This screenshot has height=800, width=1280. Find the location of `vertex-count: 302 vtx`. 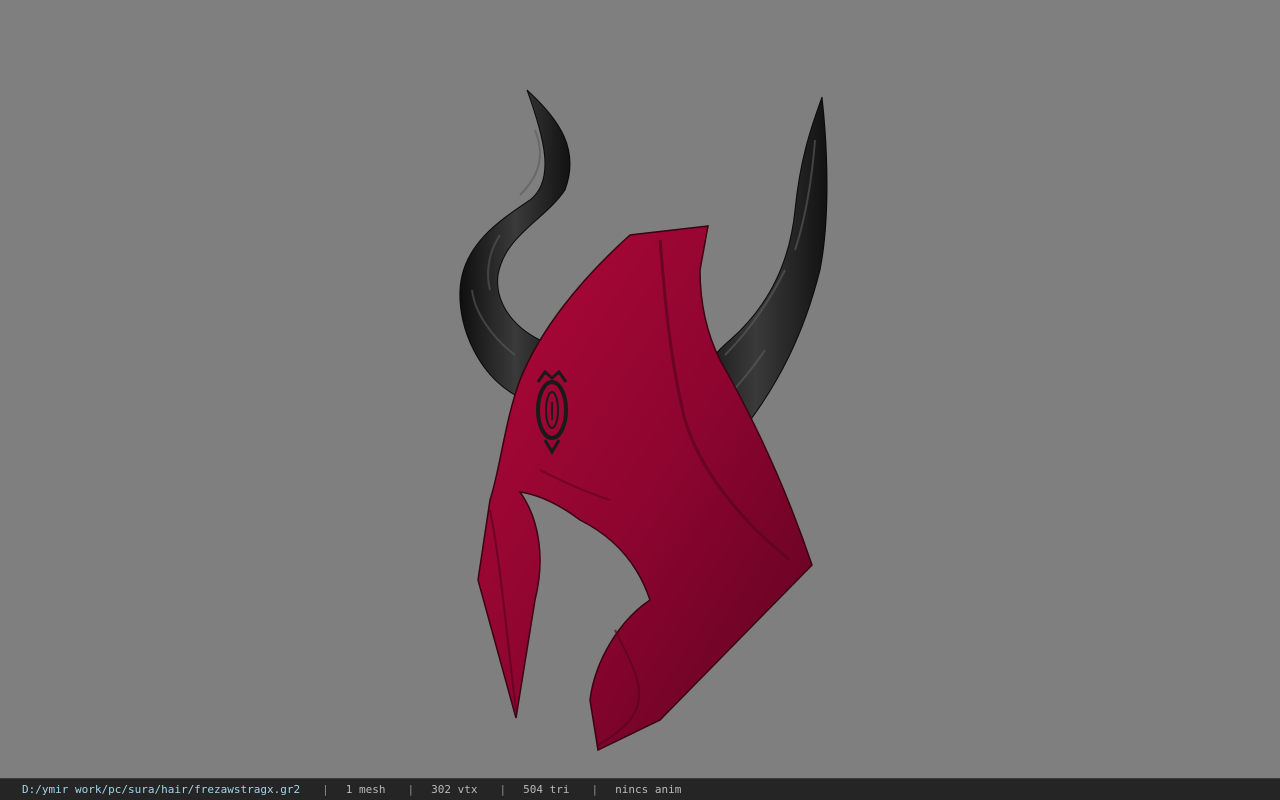

vertex-count: 302 vtx is located at coordinates (454, 789).